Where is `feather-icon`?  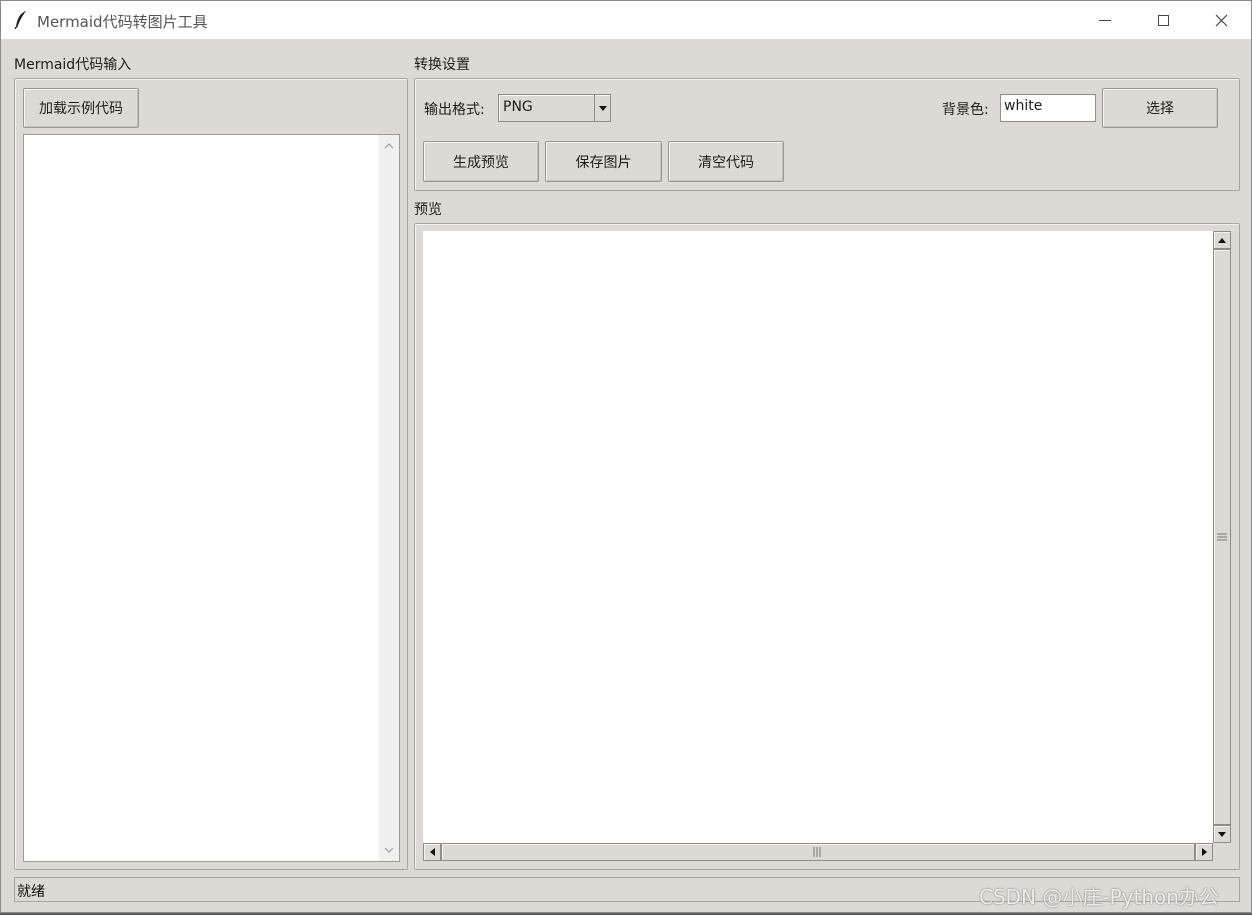 feather-icon is located at coordinates (20, 20).